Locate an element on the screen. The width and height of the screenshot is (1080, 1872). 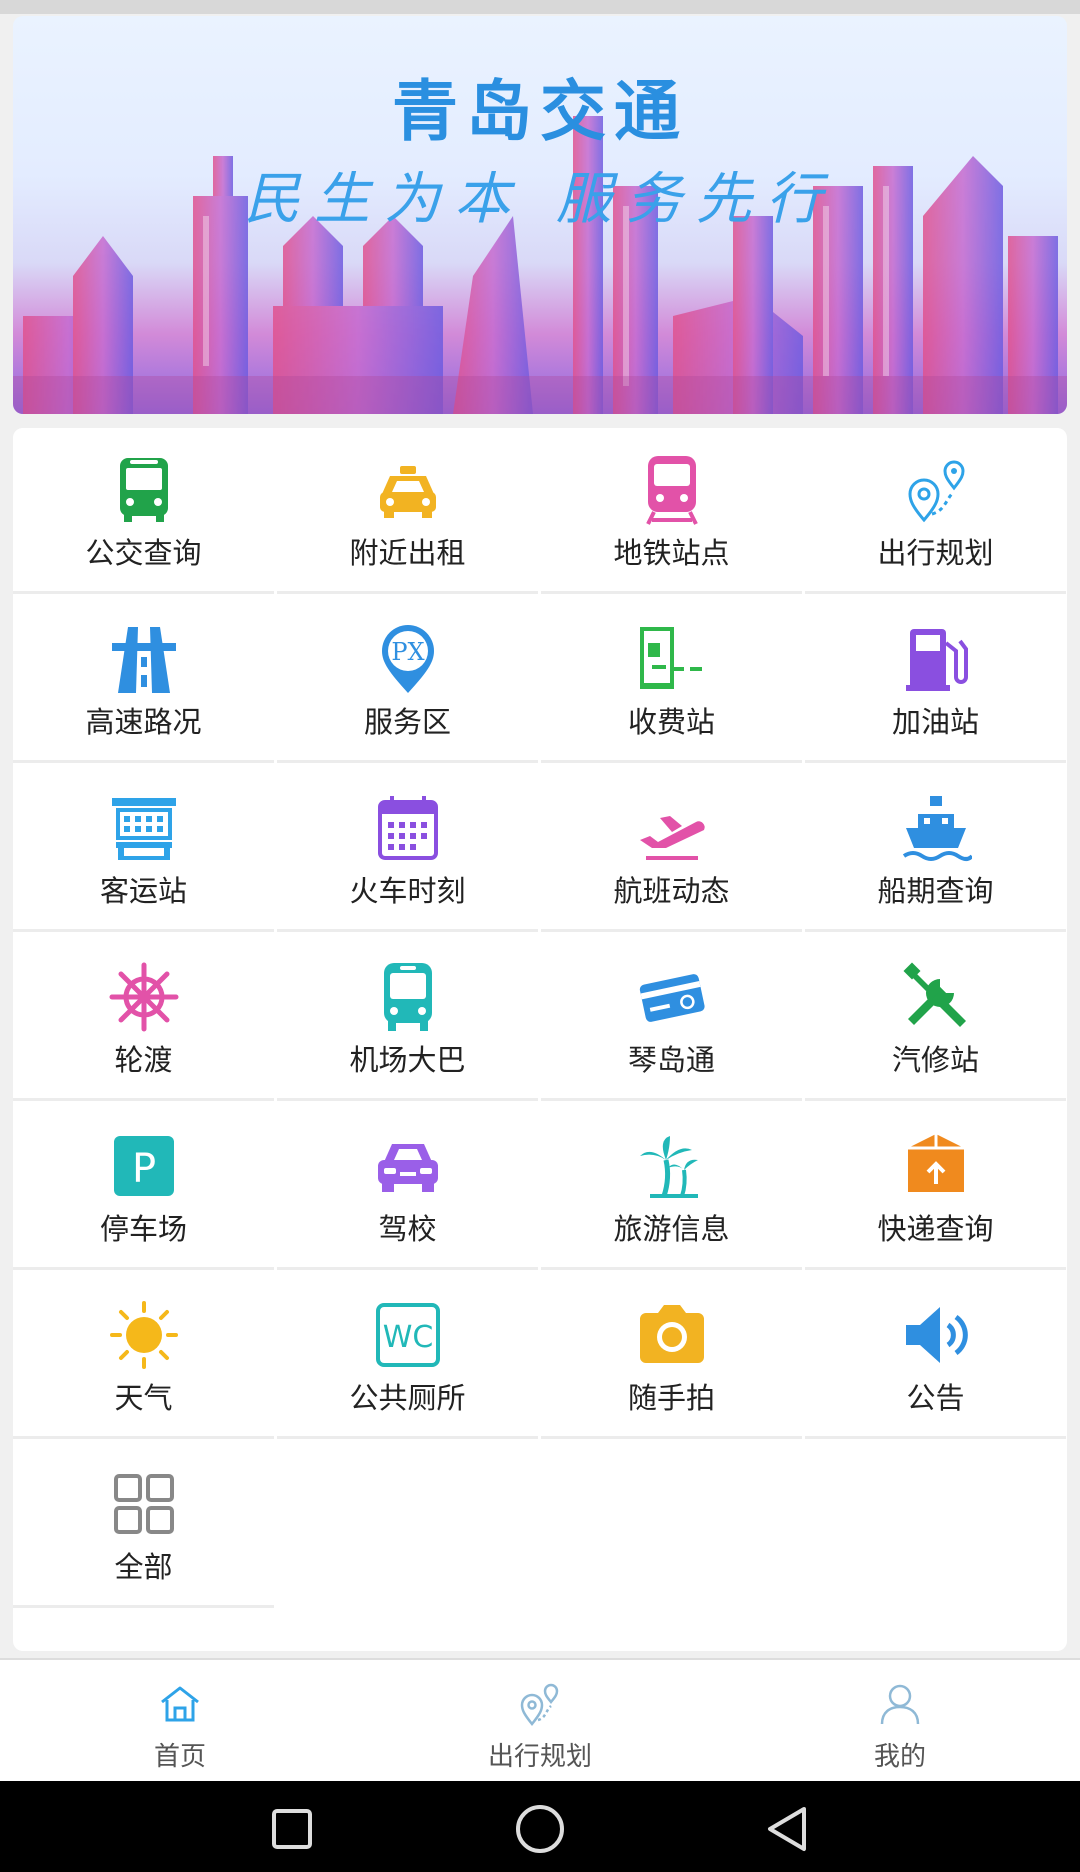
service-item-route-pin: 出行规划 is located at coordinates (935, 511).